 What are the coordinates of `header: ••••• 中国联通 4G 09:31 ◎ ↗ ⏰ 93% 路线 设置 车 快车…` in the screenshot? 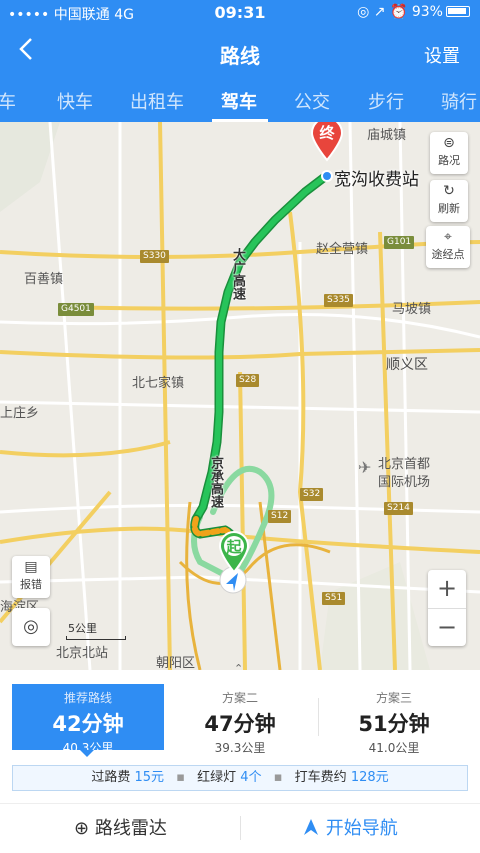 It's located at (240, 61).